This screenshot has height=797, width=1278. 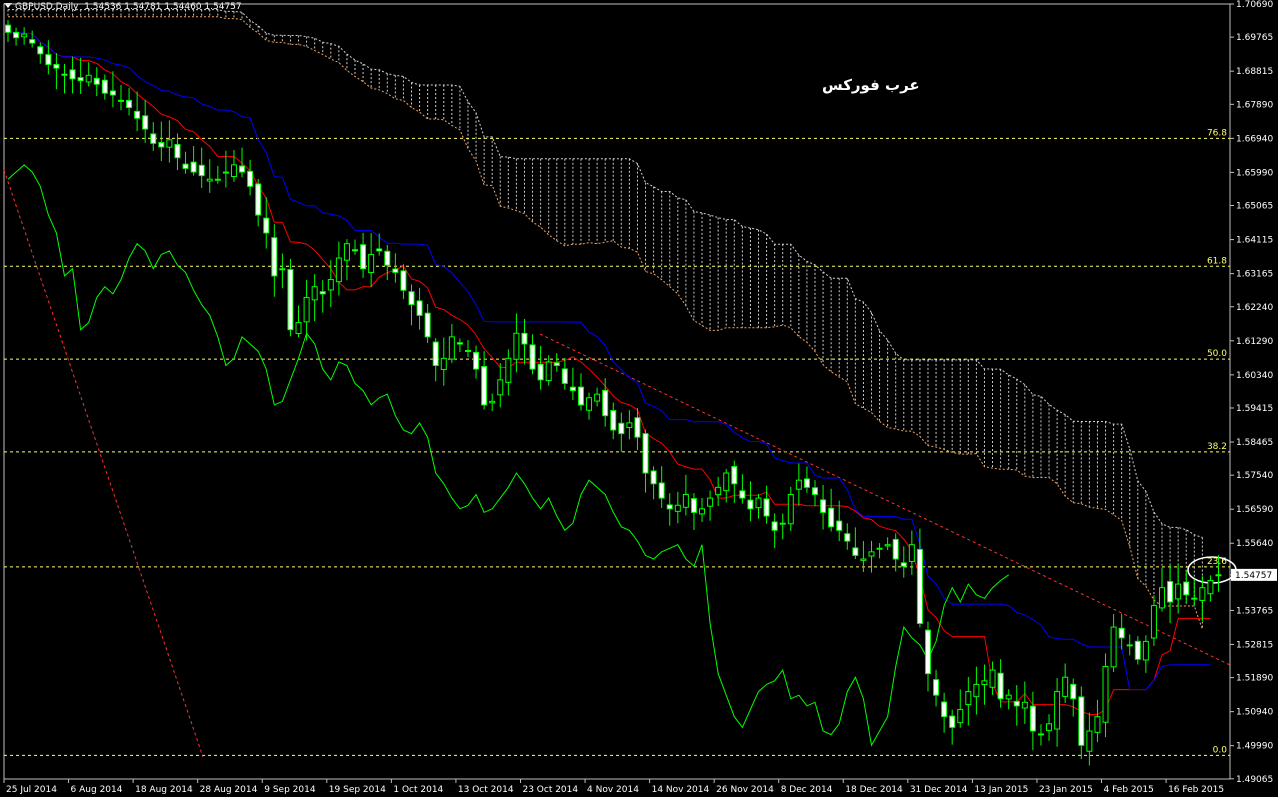 I want to click on price-tick-label: 1.59415, so click(x=1254, y=409).